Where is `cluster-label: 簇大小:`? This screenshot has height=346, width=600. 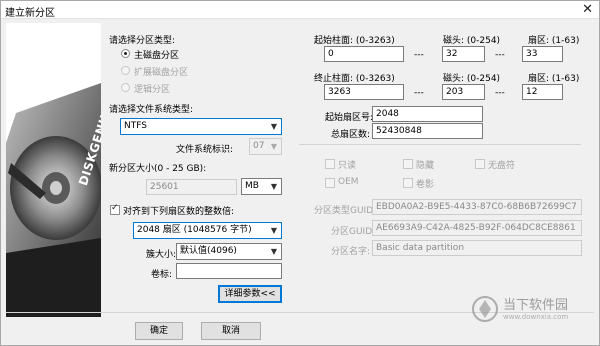
cluster-label: 簇大小: is located at coordinates (161, 255).